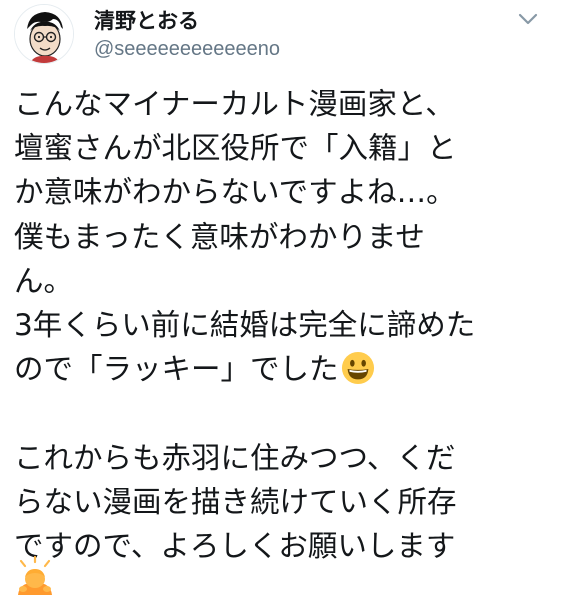  I want to click on avatar, so click(44, 34).